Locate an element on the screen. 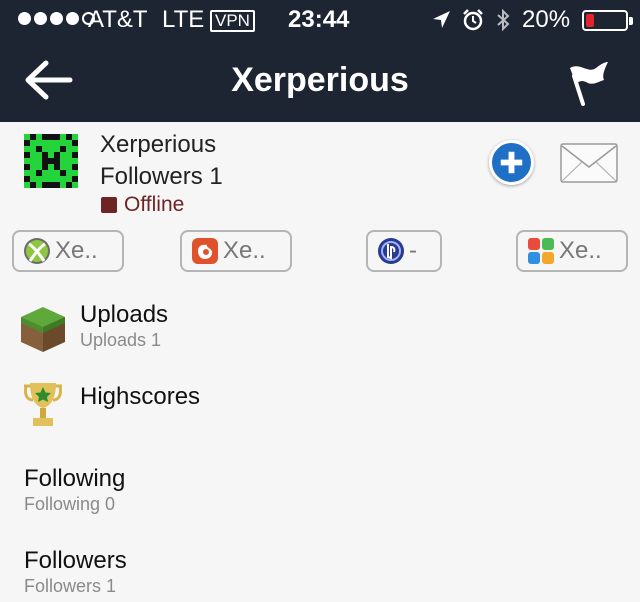 The width and height of the screenshot is (640, 602). navigation-bar: Xerperious is located at coordinates (320, 81).